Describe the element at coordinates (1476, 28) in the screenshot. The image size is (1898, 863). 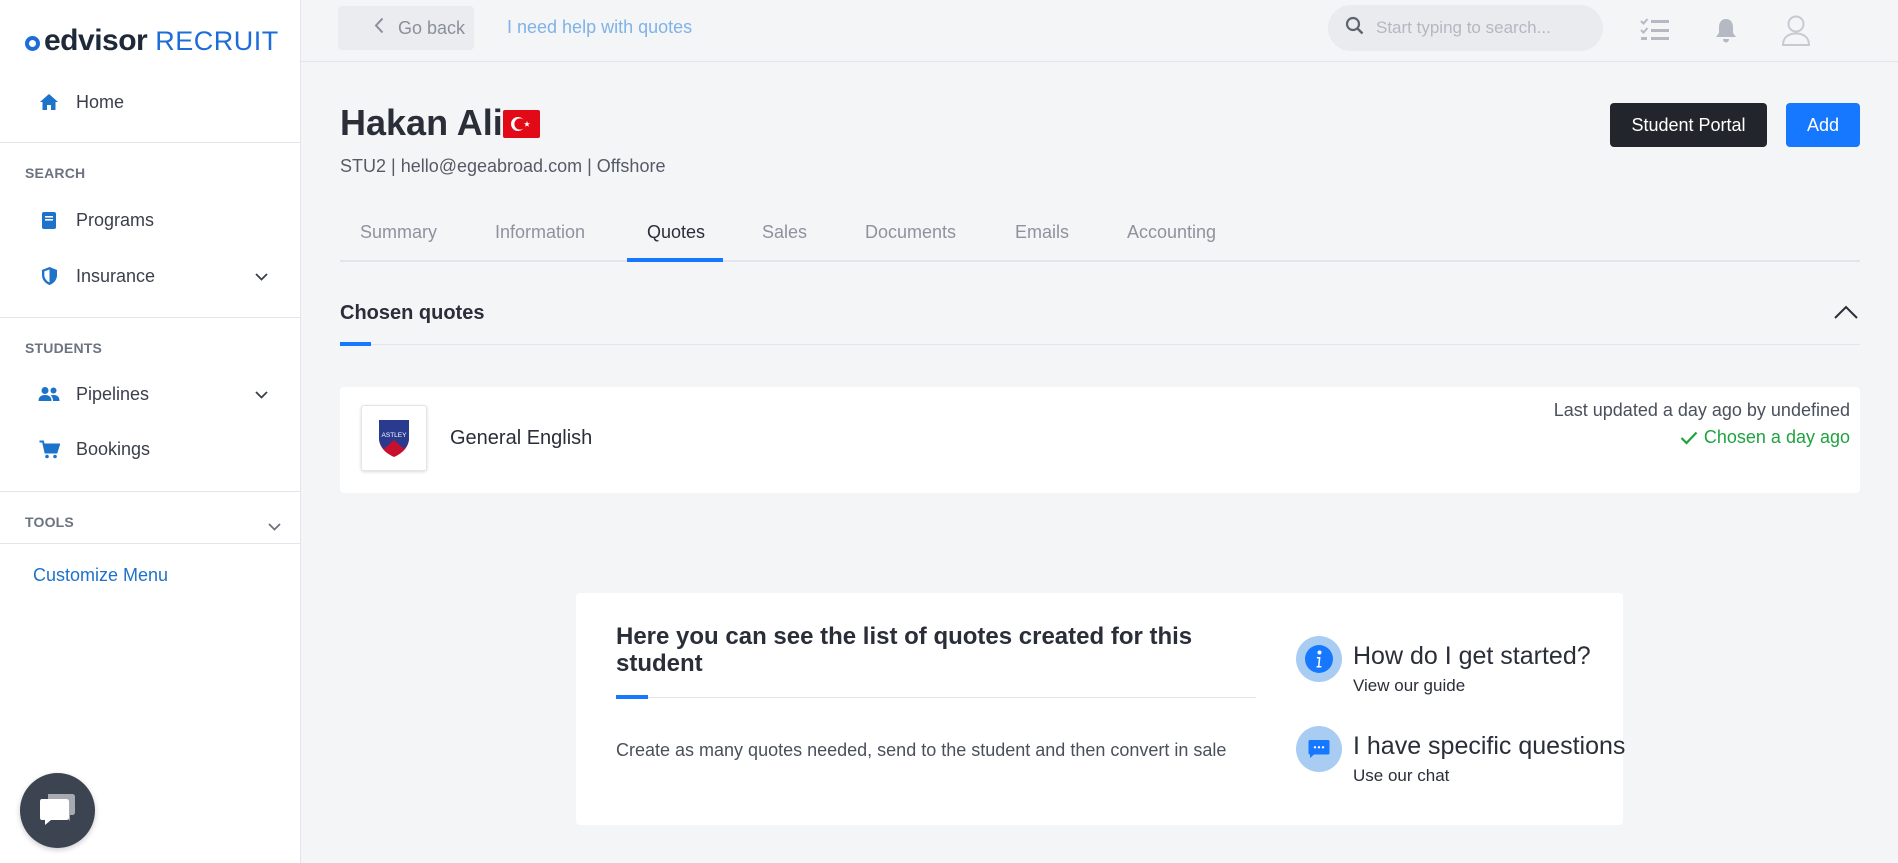
I see `search-input` at that location.